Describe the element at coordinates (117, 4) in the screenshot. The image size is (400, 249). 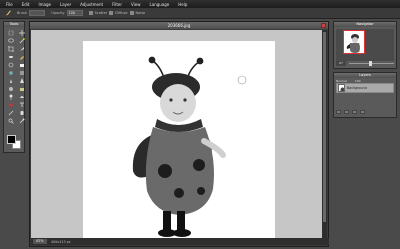
I see `menu-filter: Filter` at that location.